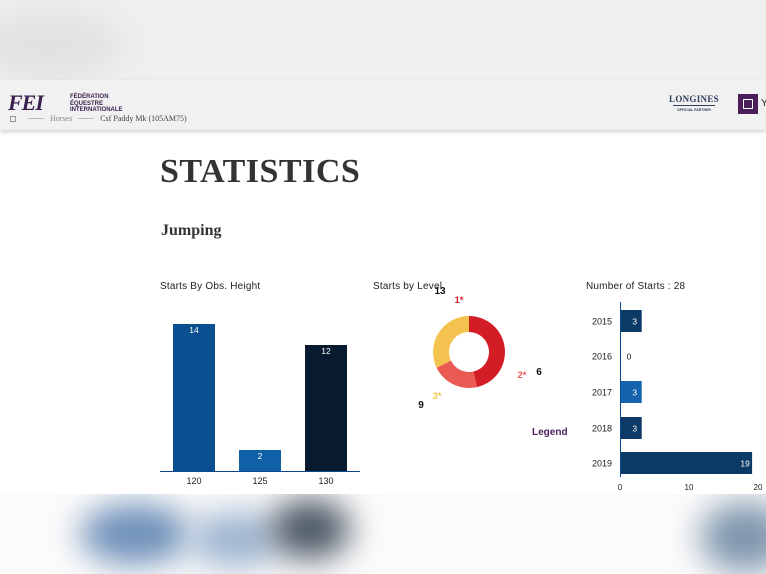 This screenshot has width=766, height=574. Describe the element at coordinates (440, 291) in the screenshot. I see `pie-value-label: 13` at that location.